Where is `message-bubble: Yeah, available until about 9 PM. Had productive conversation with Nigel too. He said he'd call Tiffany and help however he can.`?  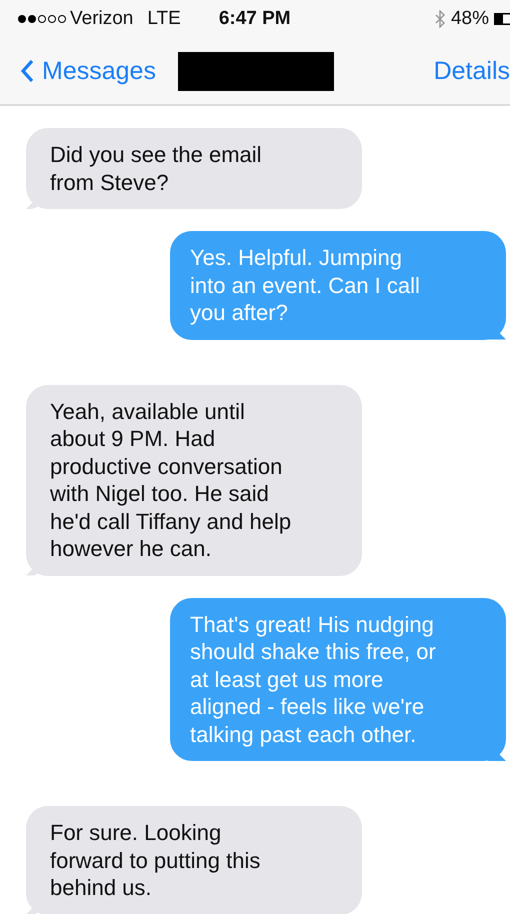
message-bubble: Yeah, available until about 9 PM. Had productive conversation with Nigel too. He said he'd call Tiffany and help however he can. is located at coordinates (194, 480).